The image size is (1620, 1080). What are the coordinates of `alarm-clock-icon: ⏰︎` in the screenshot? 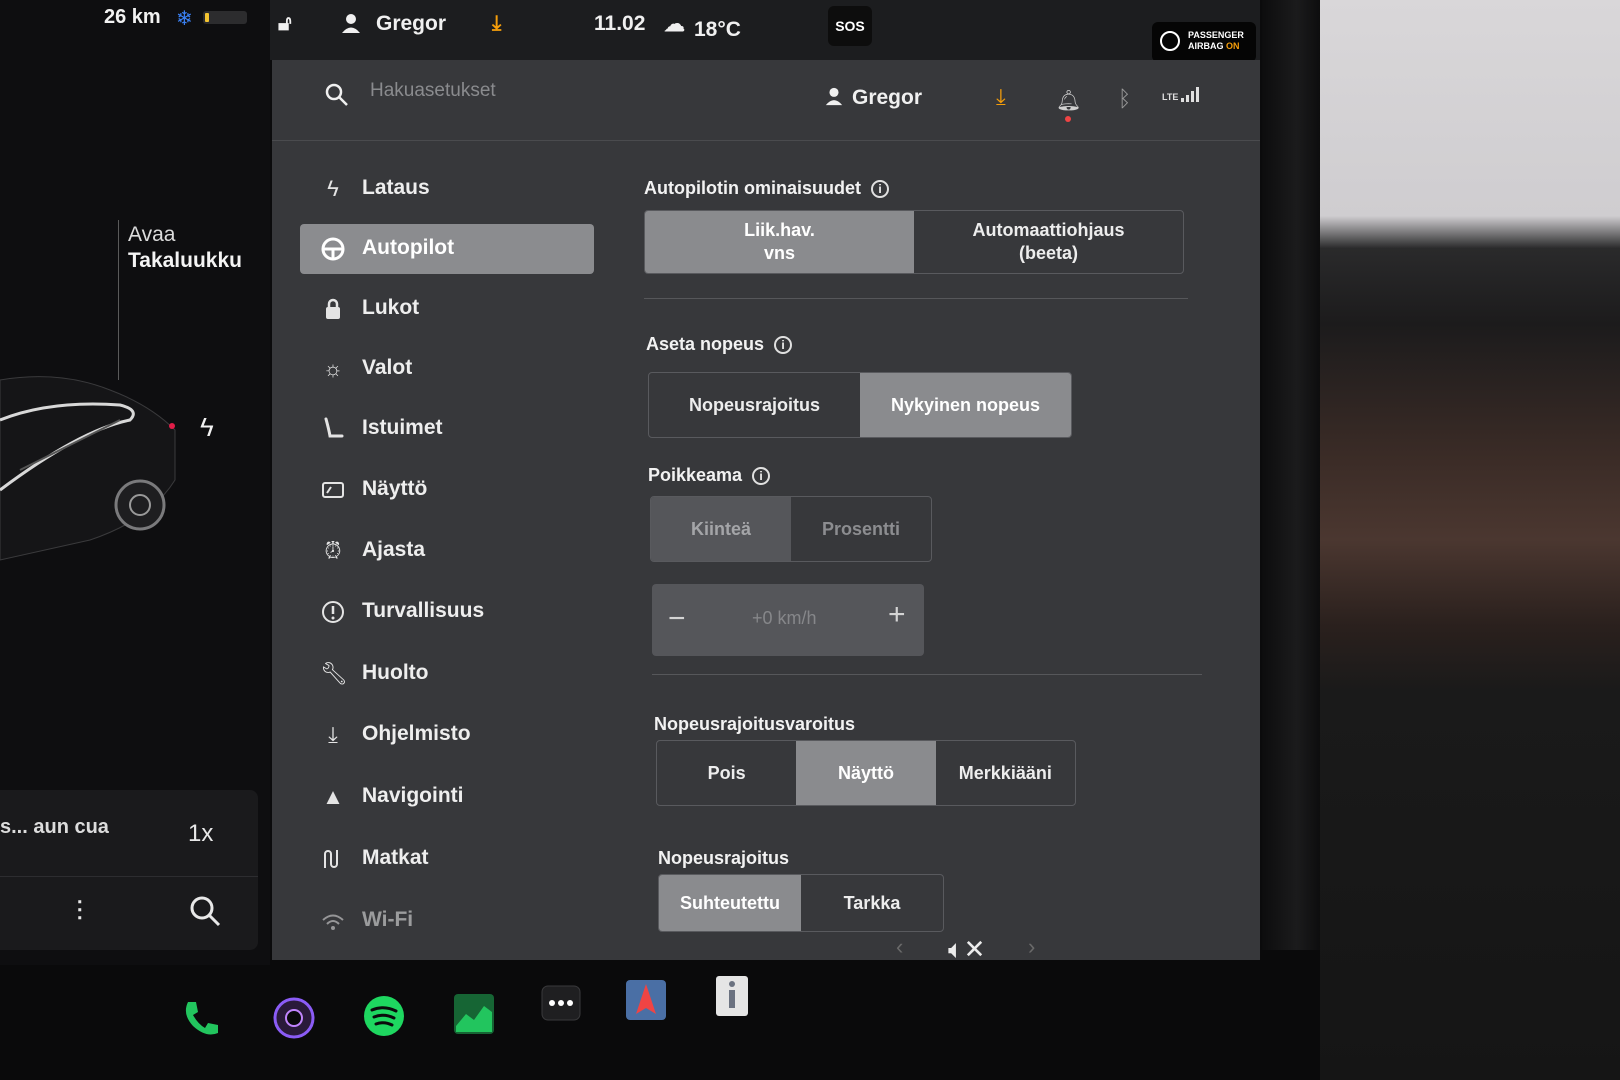 It's located at (333, 550).